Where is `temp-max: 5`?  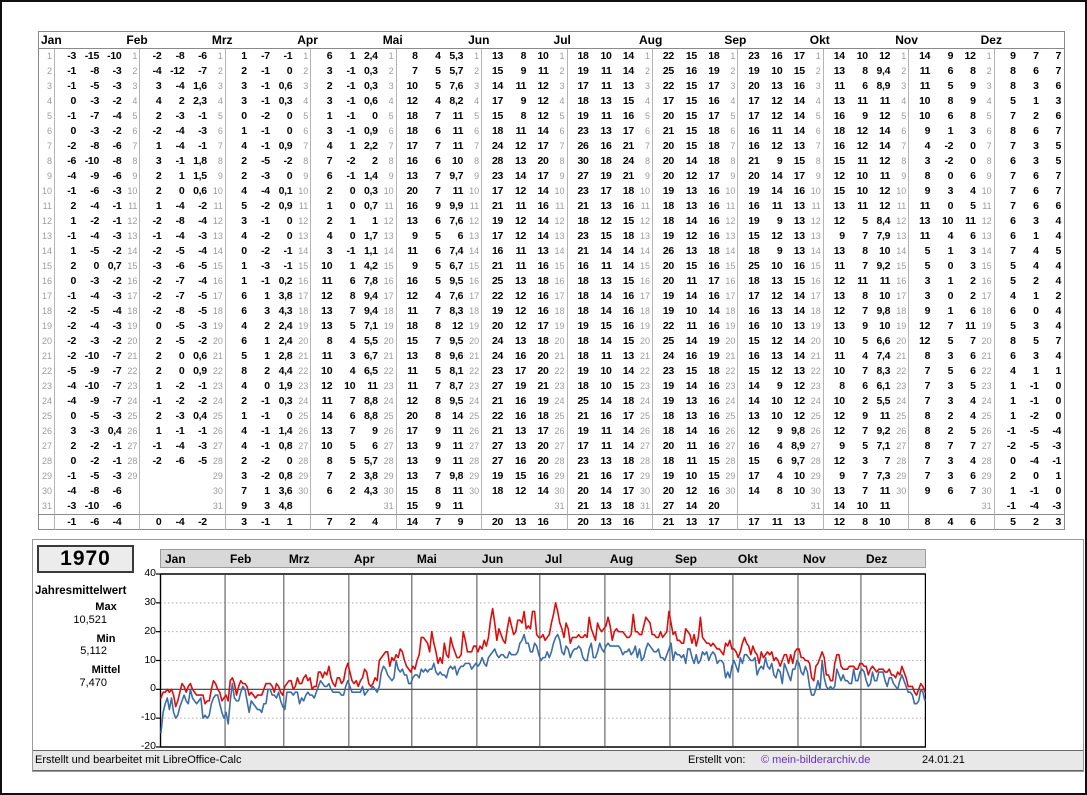 temp-max: 5 is located at coordinates (1013, 266).